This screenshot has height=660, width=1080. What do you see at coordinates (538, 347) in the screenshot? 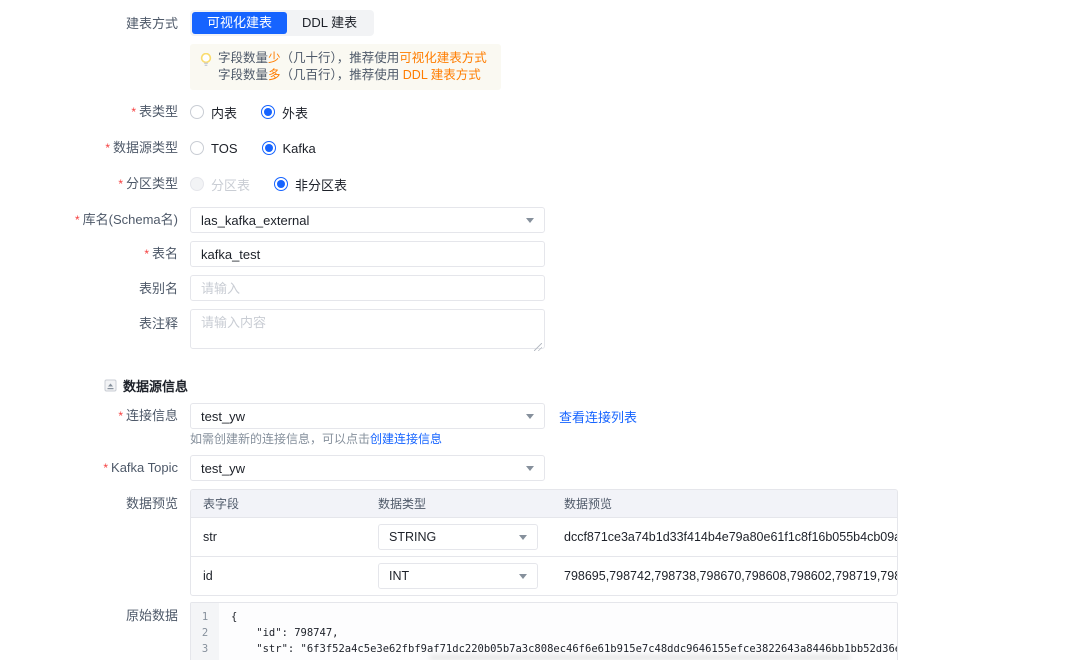
I see `resize-handle-icon` at bounding box center [538, 347].